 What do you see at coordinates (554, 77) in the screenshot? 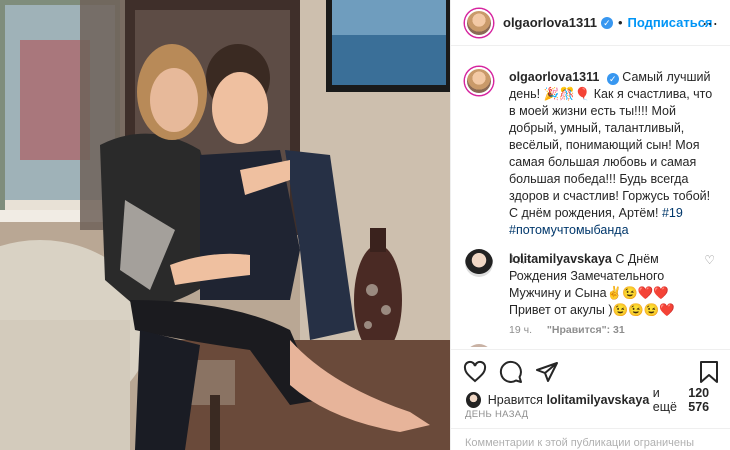
I see `caption-username: olgaorlova1311` at bounding box center [554, 77].